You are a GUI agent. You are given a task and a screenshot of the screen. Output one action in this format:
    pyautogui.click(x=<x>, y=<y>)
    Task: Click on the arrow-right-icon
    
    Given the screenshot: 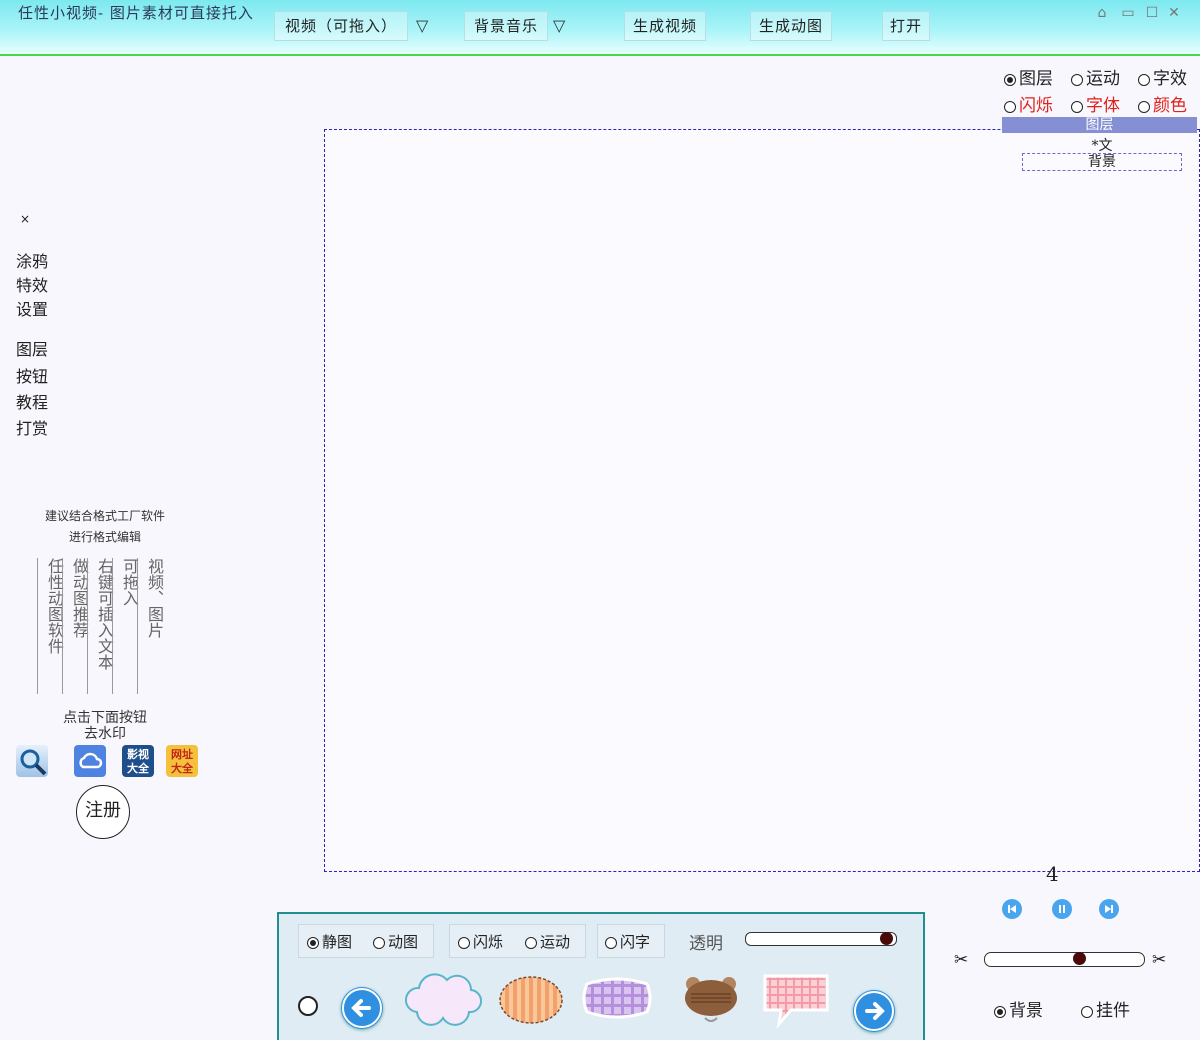 What is the action you would take?
    pyautogui.click(x=874, y=1011)
    